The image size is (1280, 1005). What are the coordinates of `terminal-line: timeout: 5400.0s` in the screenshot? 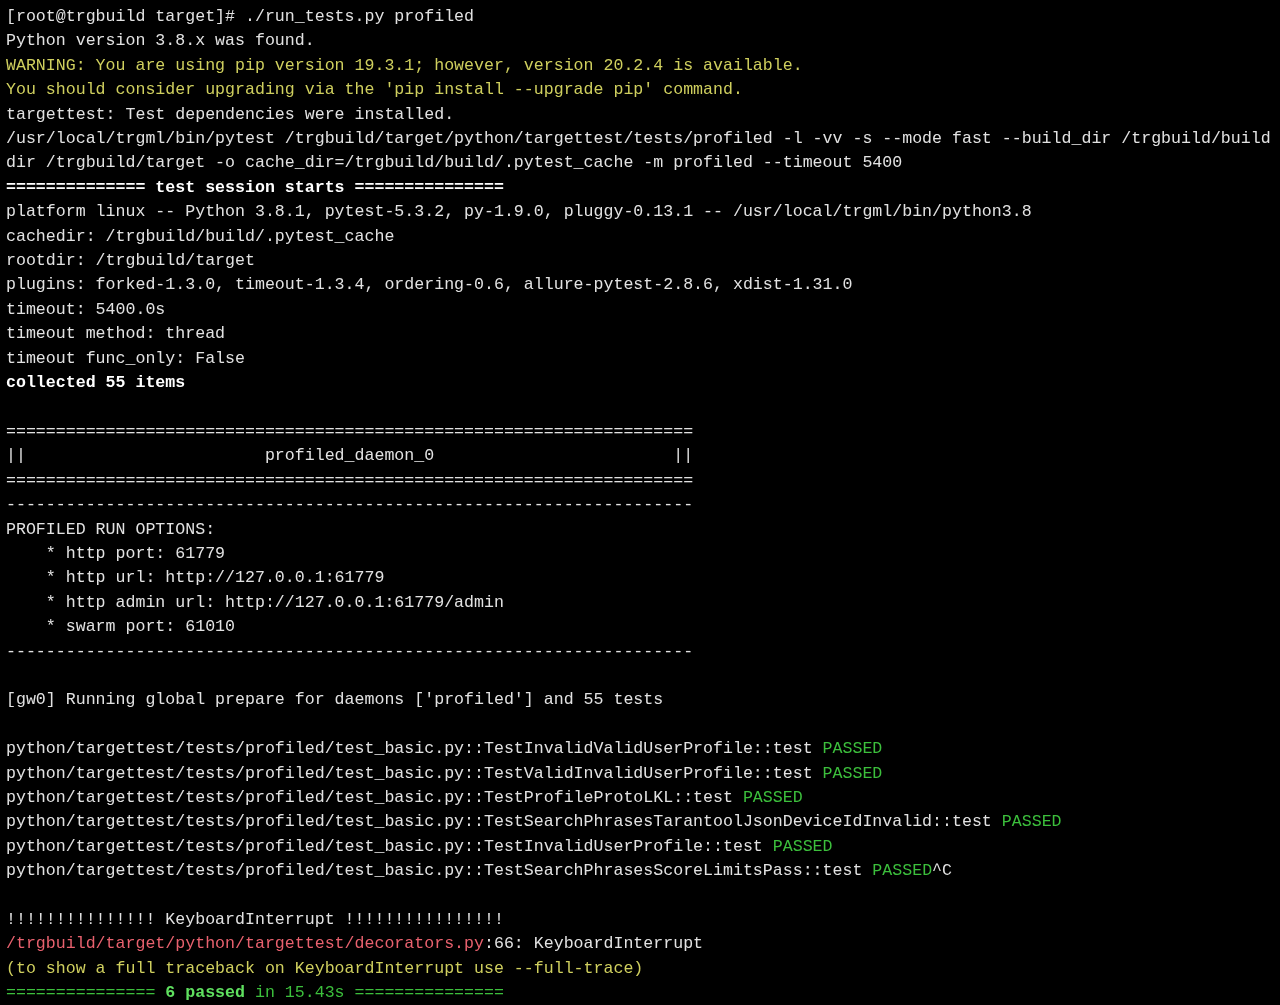 It's located at (86, 309).